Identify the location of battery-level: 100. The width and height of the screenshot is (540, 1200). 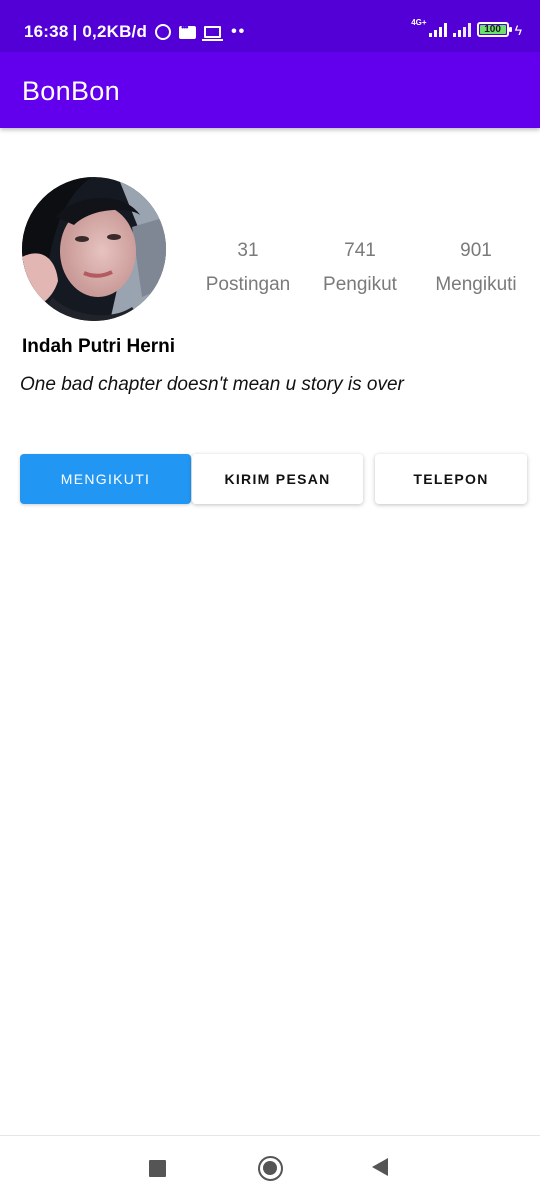
(492, 29).